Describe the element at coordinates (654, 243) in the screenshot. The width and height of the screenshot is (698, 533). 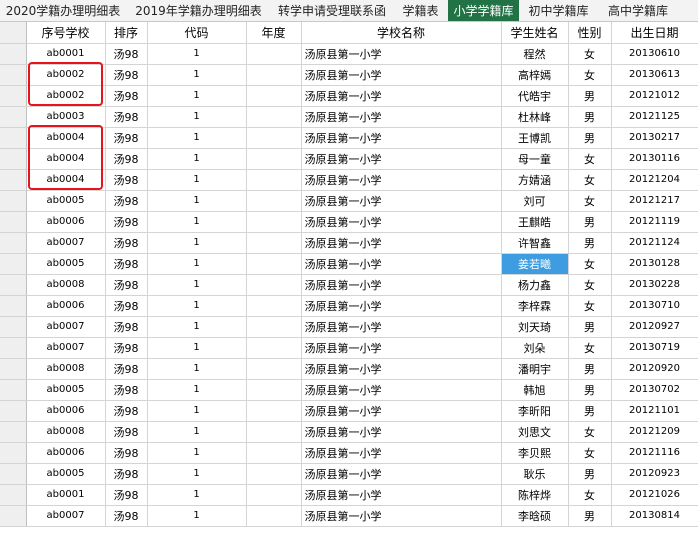
I see `cell-birthdate: 20121124` at that location.